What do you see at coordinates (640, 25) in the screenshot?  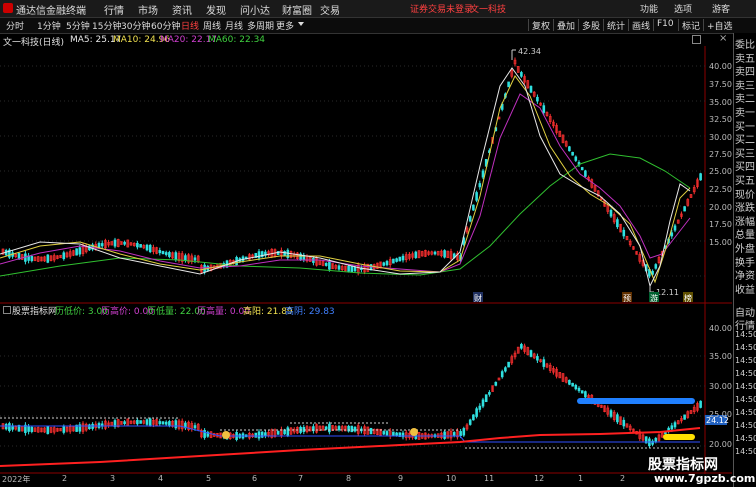 I see `tool-draw: 画线` at bounding box center [640, 25].